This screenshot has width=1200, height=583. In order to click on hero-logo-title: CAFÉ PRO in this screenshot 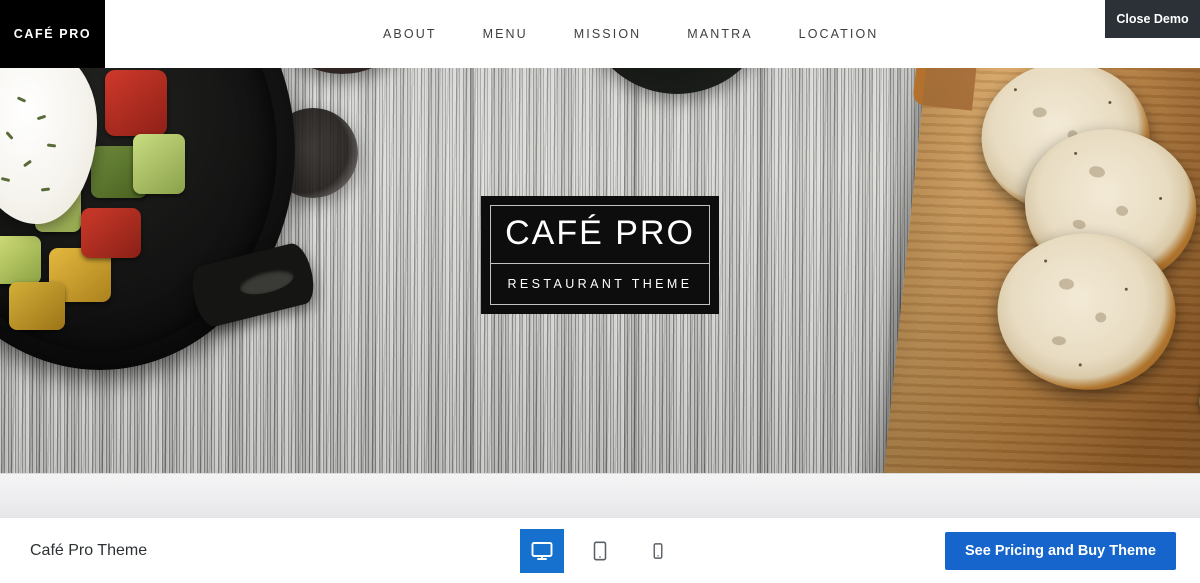, I will do `click(600, 233)`.